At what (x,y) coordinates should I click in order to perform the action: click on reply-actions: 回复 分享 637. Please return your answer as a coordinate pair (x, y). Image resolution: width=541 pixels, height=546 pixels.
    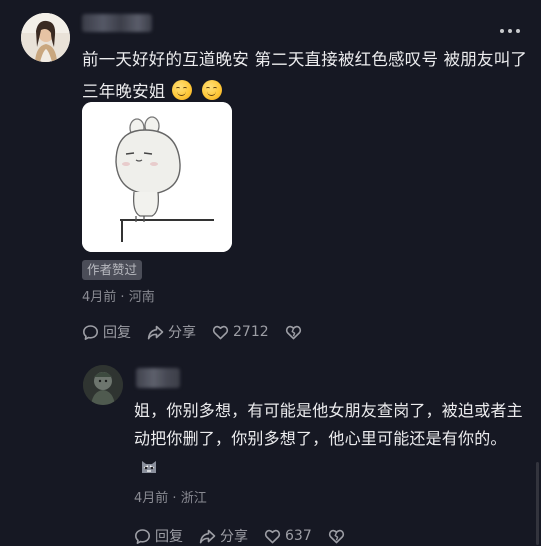
    Looking at the image, I should click on (239, 536).